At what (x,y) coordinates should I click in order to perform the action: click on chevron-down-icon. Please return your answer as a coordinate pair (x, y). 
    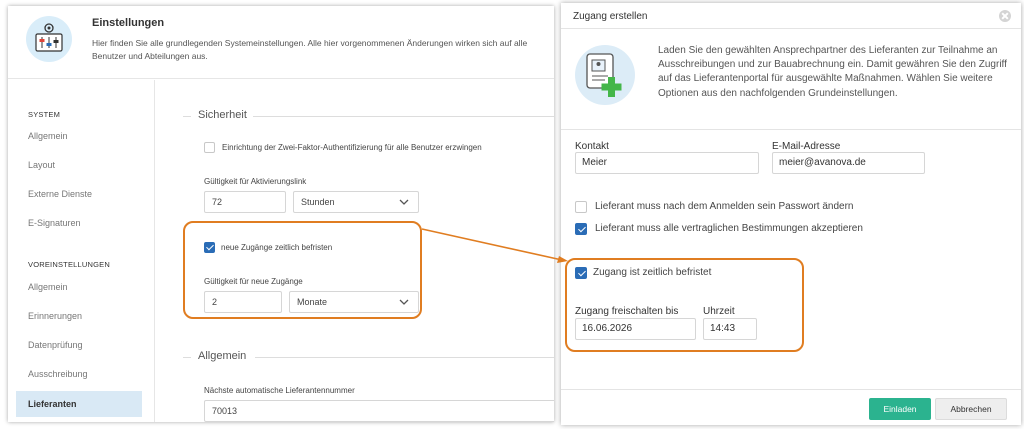
    Looking at the image, I should click on (404, 202).